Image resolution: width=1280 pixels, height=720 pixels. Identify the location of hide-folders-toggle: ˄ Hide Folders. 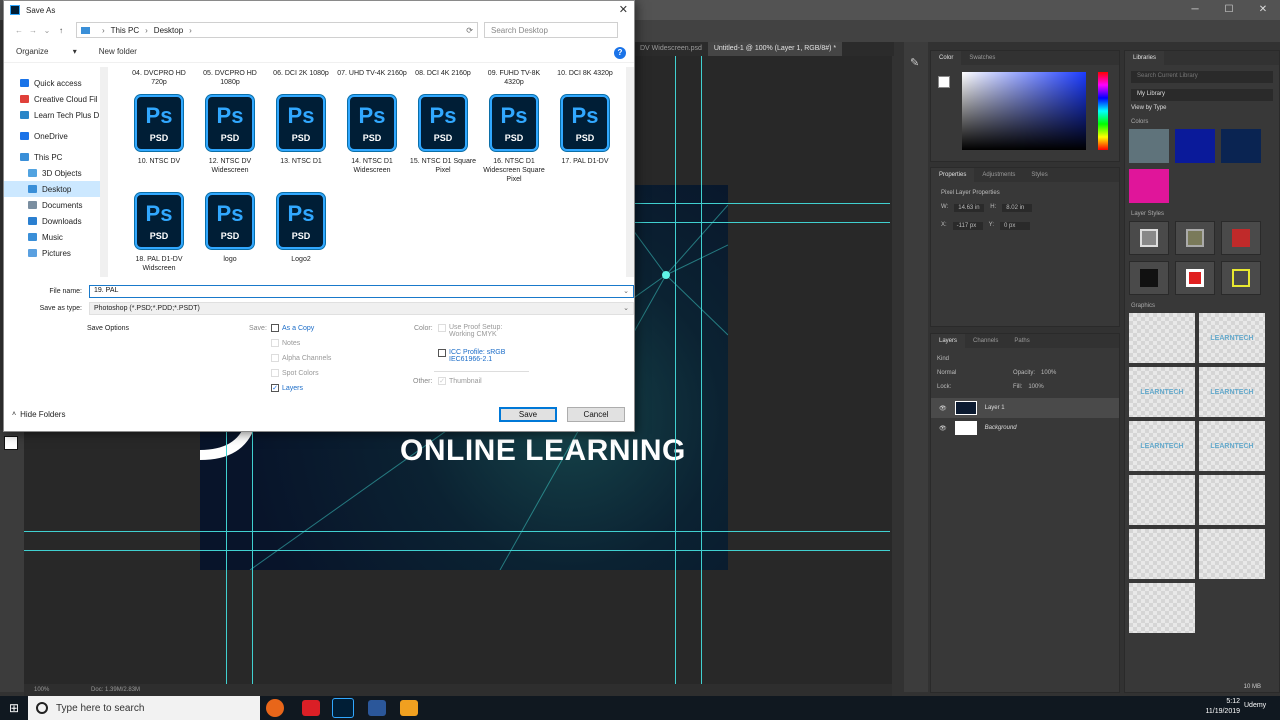
(38, 414).